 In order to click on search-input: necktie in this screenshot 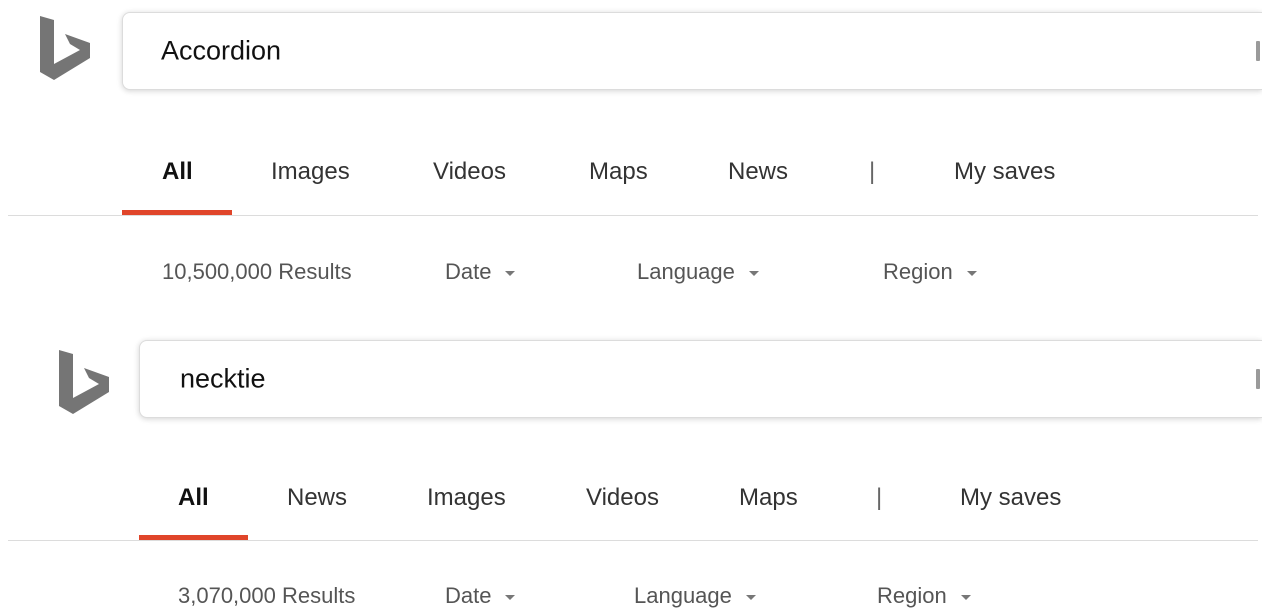, I will do `click(223, 379)`.